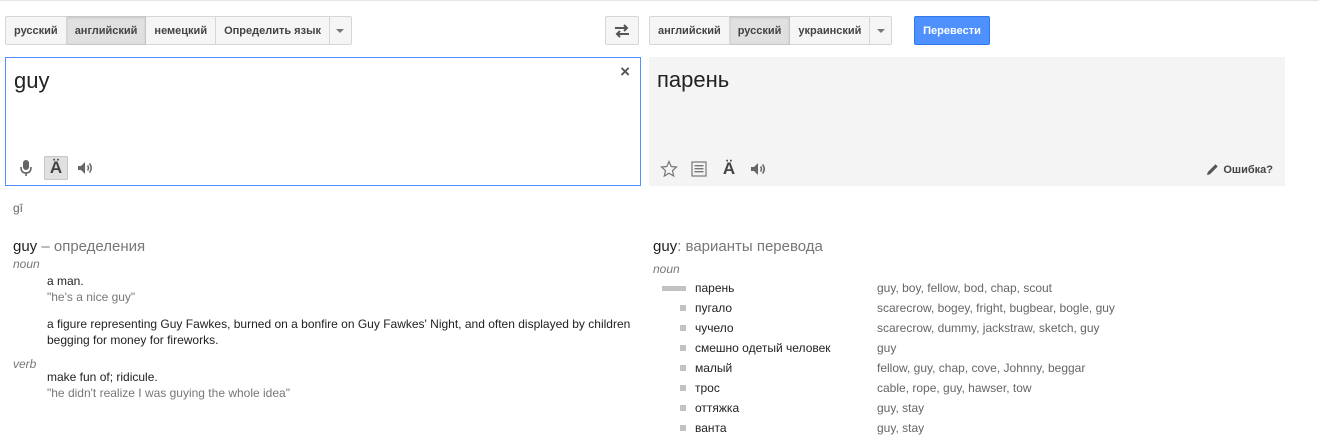 The height and width of the screenshot is (444, 1319). Describe the element at coordinates (964, 288) in the screenshot. I see `back-translations: guy, boy, fellow, bod, chap, scout` at that location.